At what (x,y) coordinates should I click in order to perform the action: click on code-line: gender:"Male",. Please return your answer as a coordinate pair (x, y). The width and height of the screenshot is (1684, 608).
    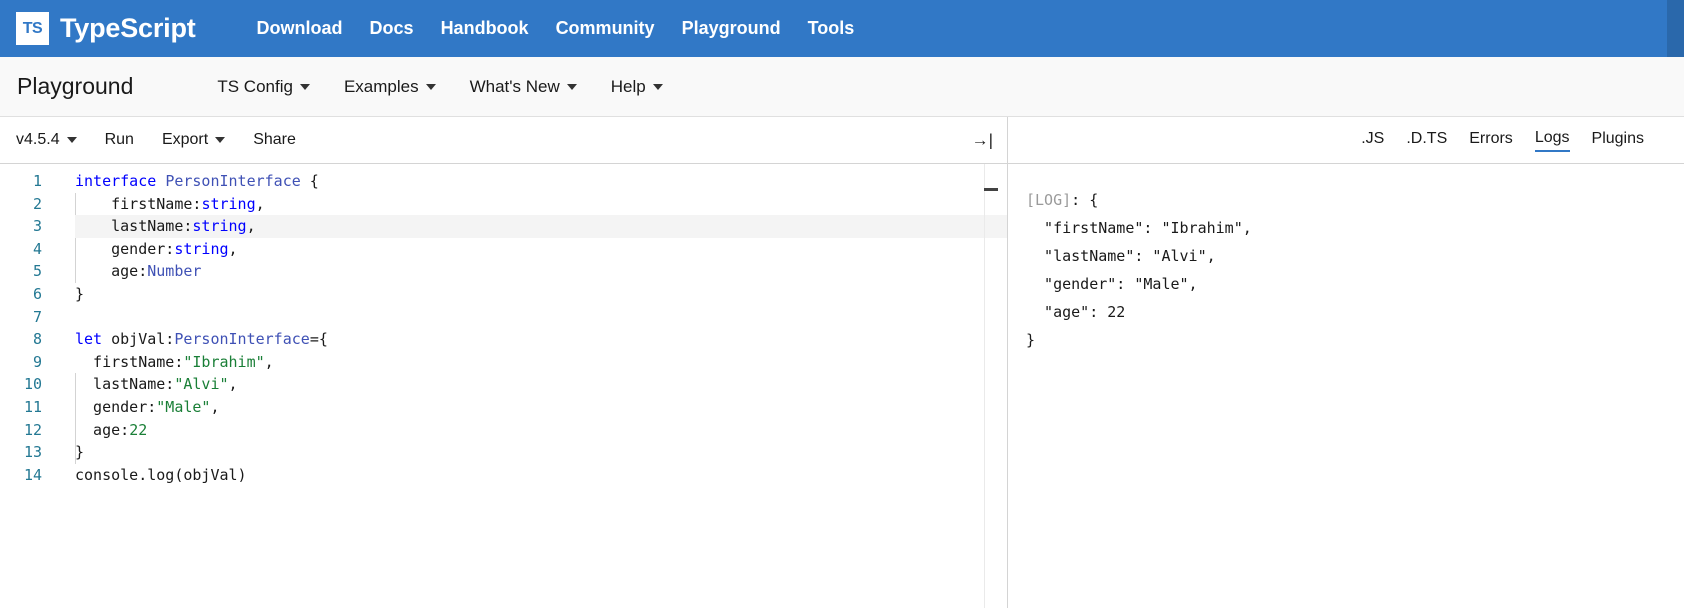
    Looking at the image, I should click on (541, 407).